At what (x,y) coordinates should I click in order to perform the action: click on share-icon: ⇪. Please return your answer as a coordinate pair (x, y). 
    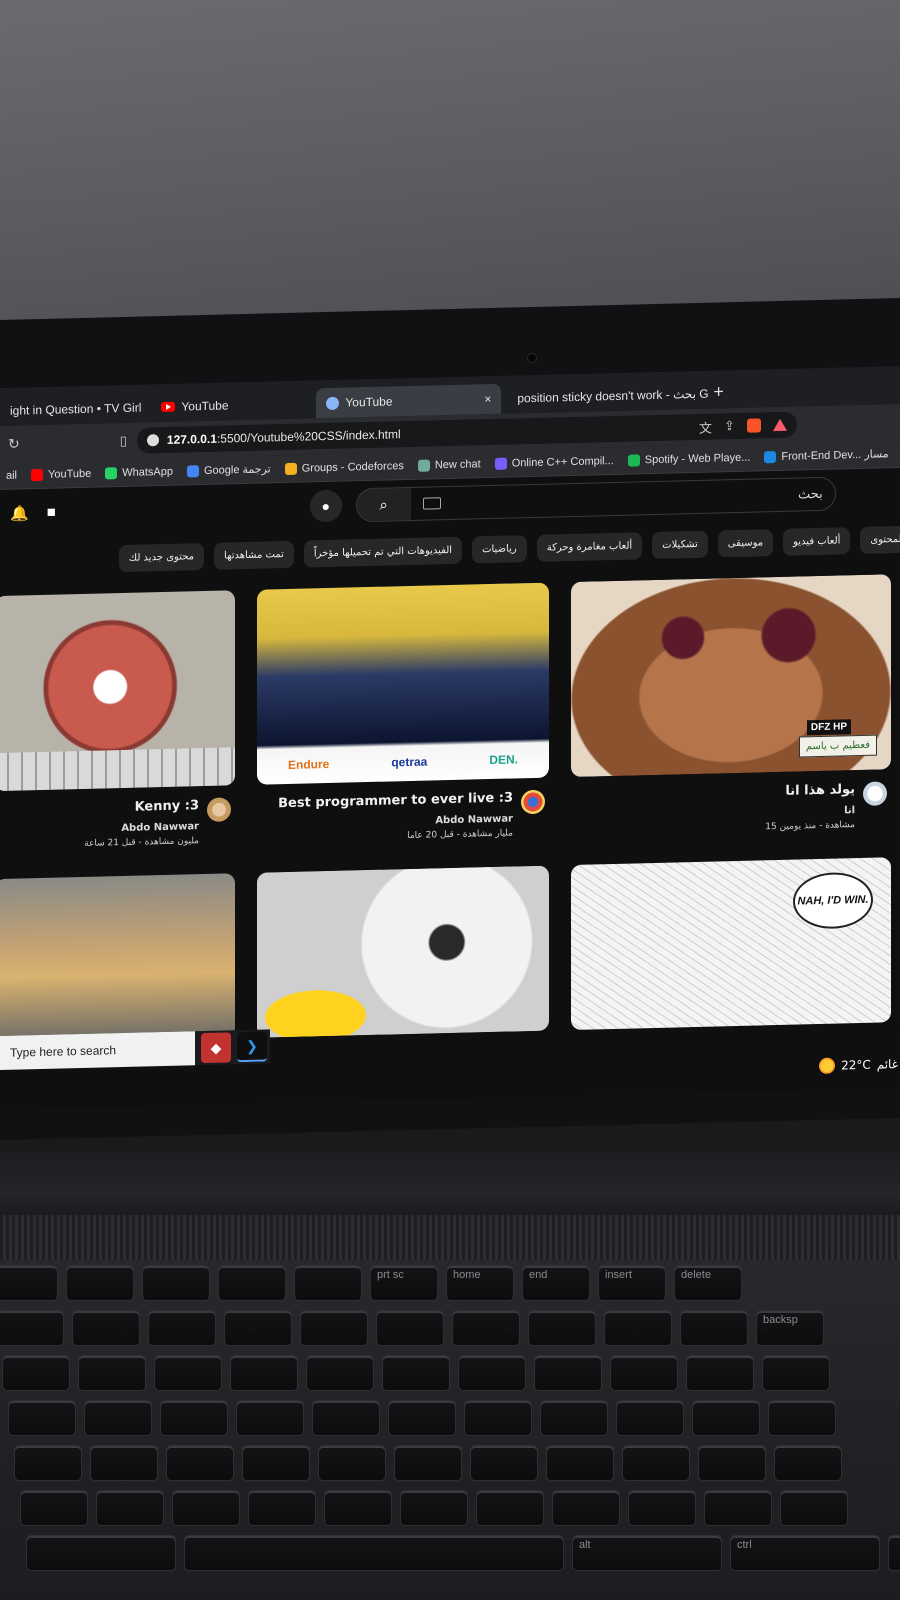
    Looking at the image, I should click on (729, 426).